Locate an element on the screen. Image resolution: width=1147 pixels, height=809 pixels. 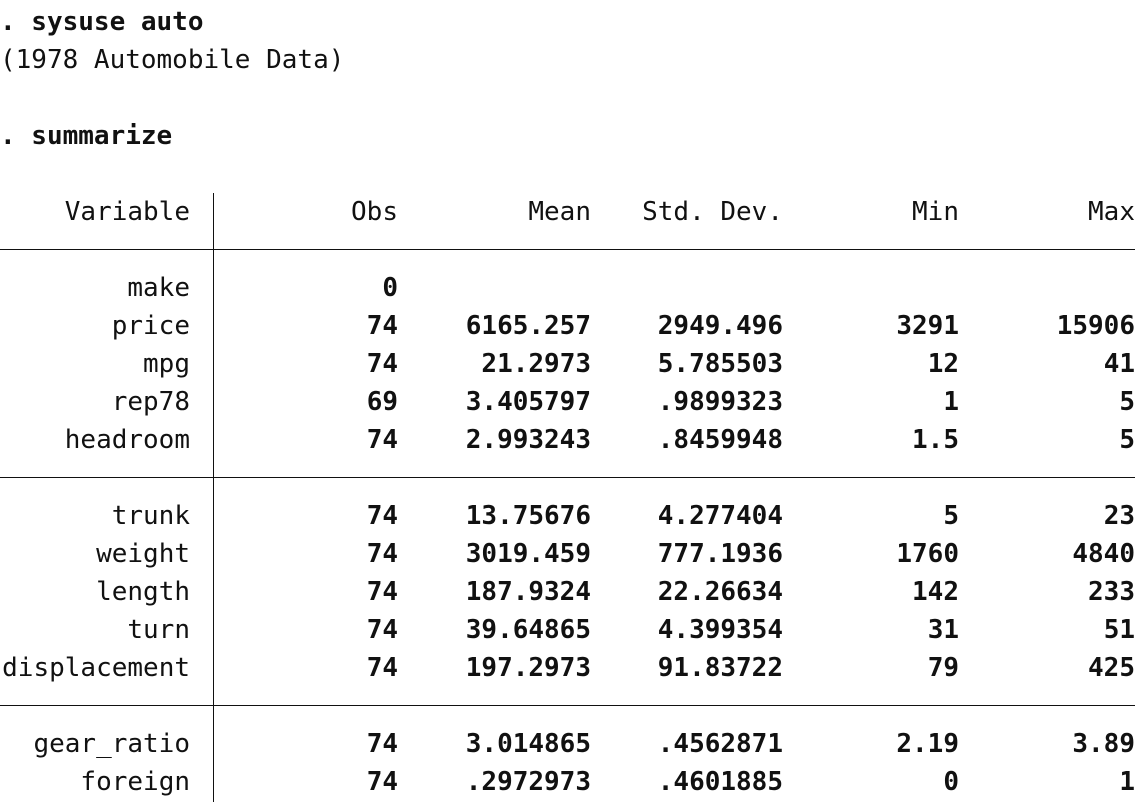
cell-min: 0 is located at coordinates (951, 782).